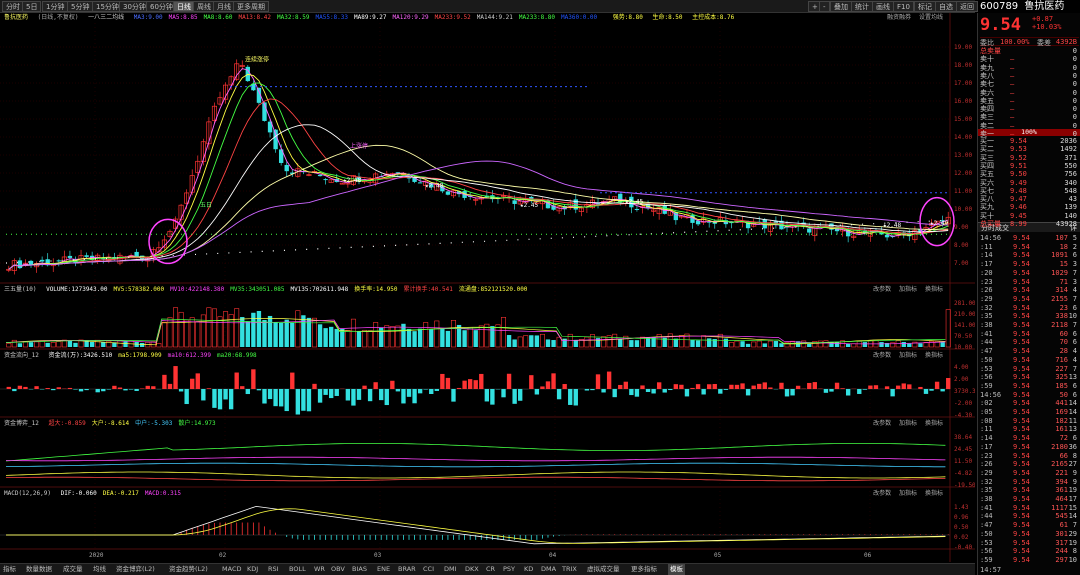 Image resolution: width=1080 pixels, height=575 pixels. I want to click on macd-add-indicator-button: 加指标, so click(908, 493).